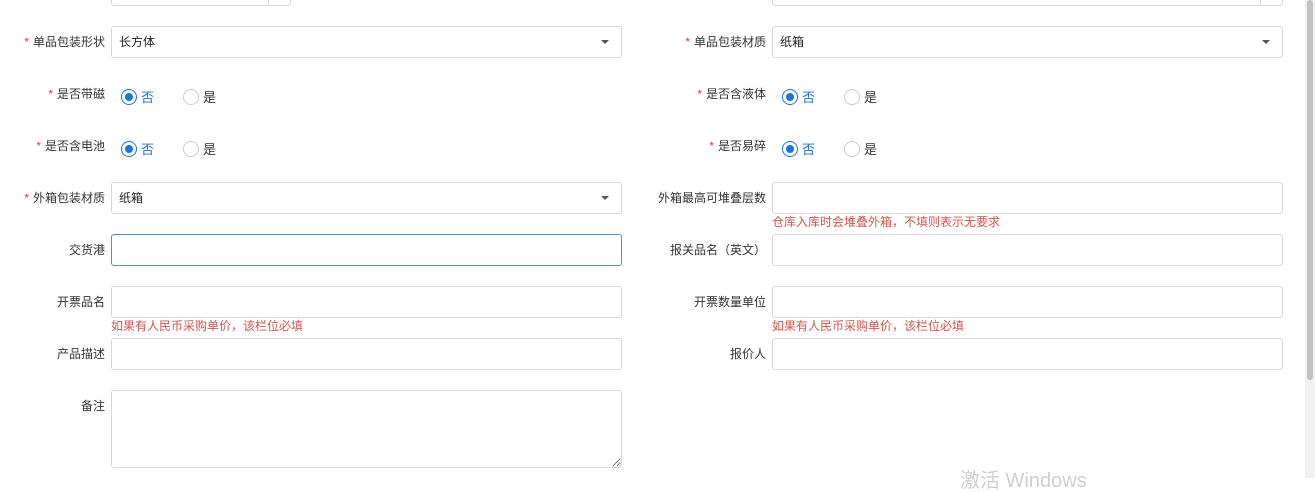 This screenshot has width=1315, height=493. What do you see at coordinates (366, 198) in the screenshot?
I see `outer-material-select: 纸箱` at bounding box center [366, 198].